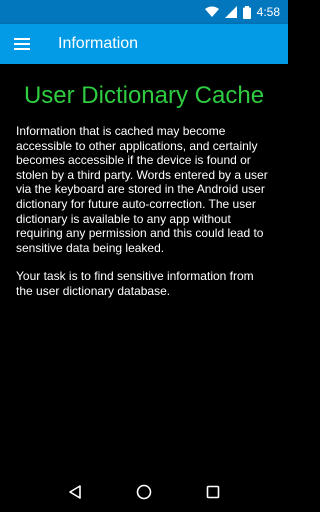 Image resolution: width=320 pixels, height=512 pixels. I want to click on navigation-bar, so click(144, 492).